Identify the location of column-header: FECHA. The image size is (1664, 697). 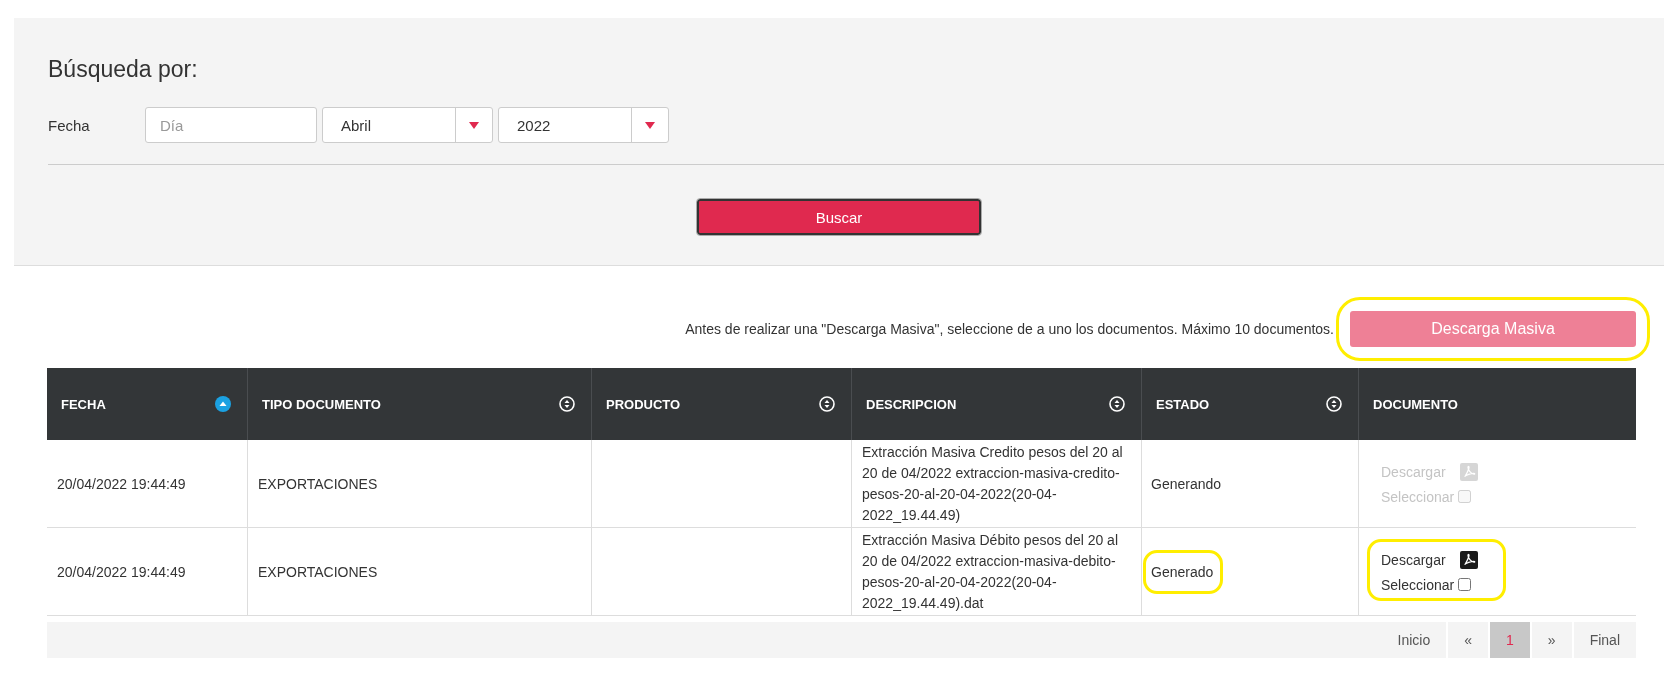
(147, 404).